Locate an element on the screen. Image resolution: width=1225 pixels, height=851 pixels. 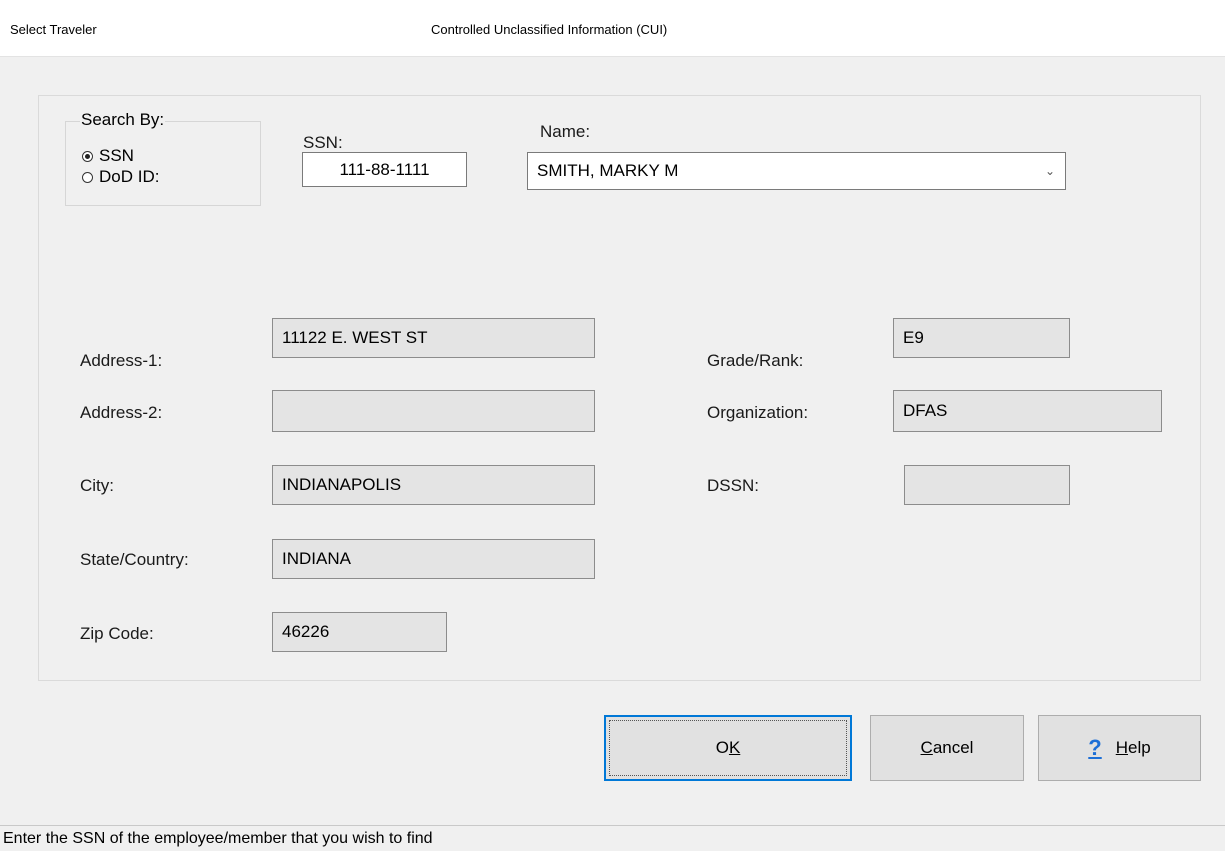
ssn-value: 111-88-1111 is located at coordinates (384, 169).